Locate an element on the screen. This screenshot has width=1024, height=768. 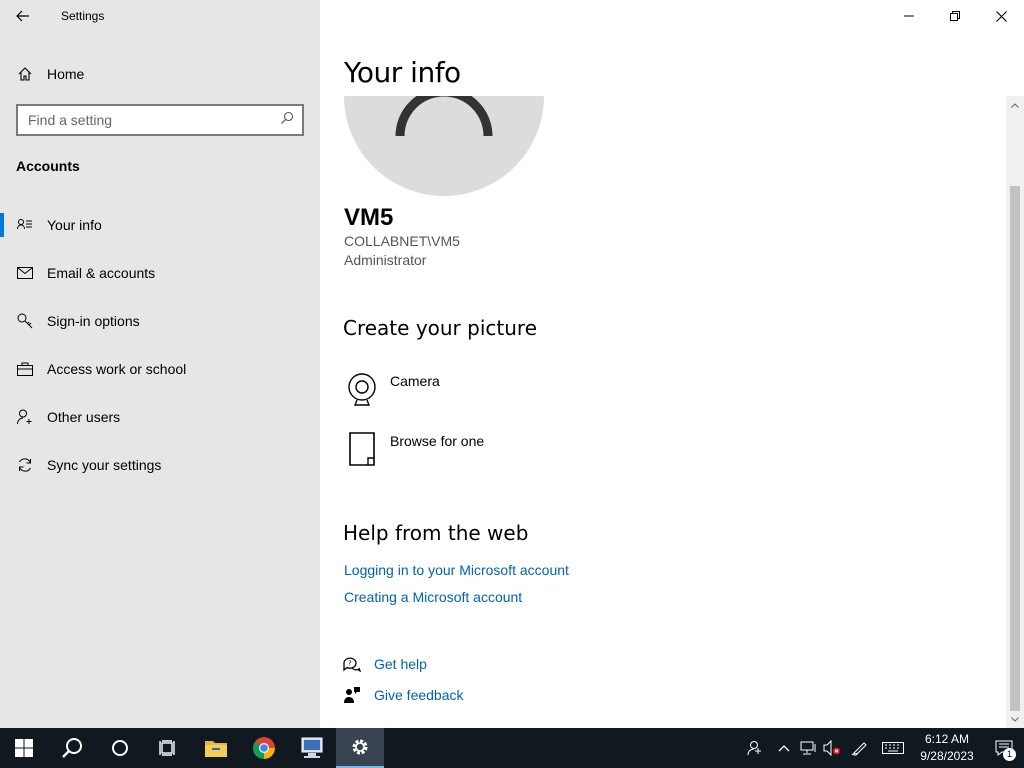
volume-muted-icon is located at coordinates (831, 748).